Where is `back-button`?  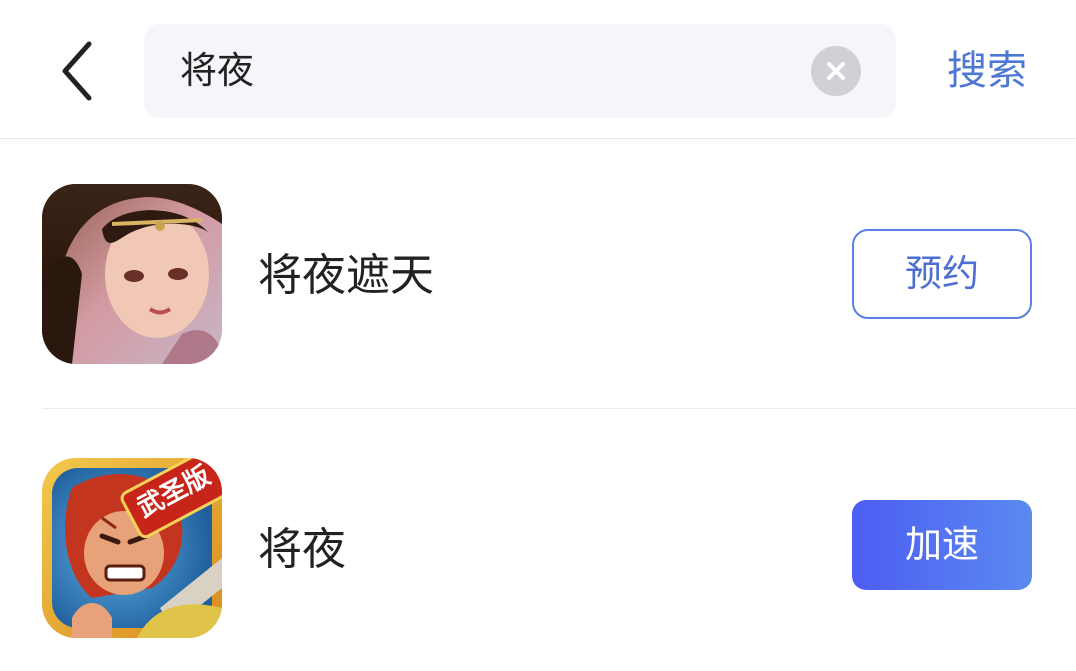
back-button is located at coordinates (77, 71).